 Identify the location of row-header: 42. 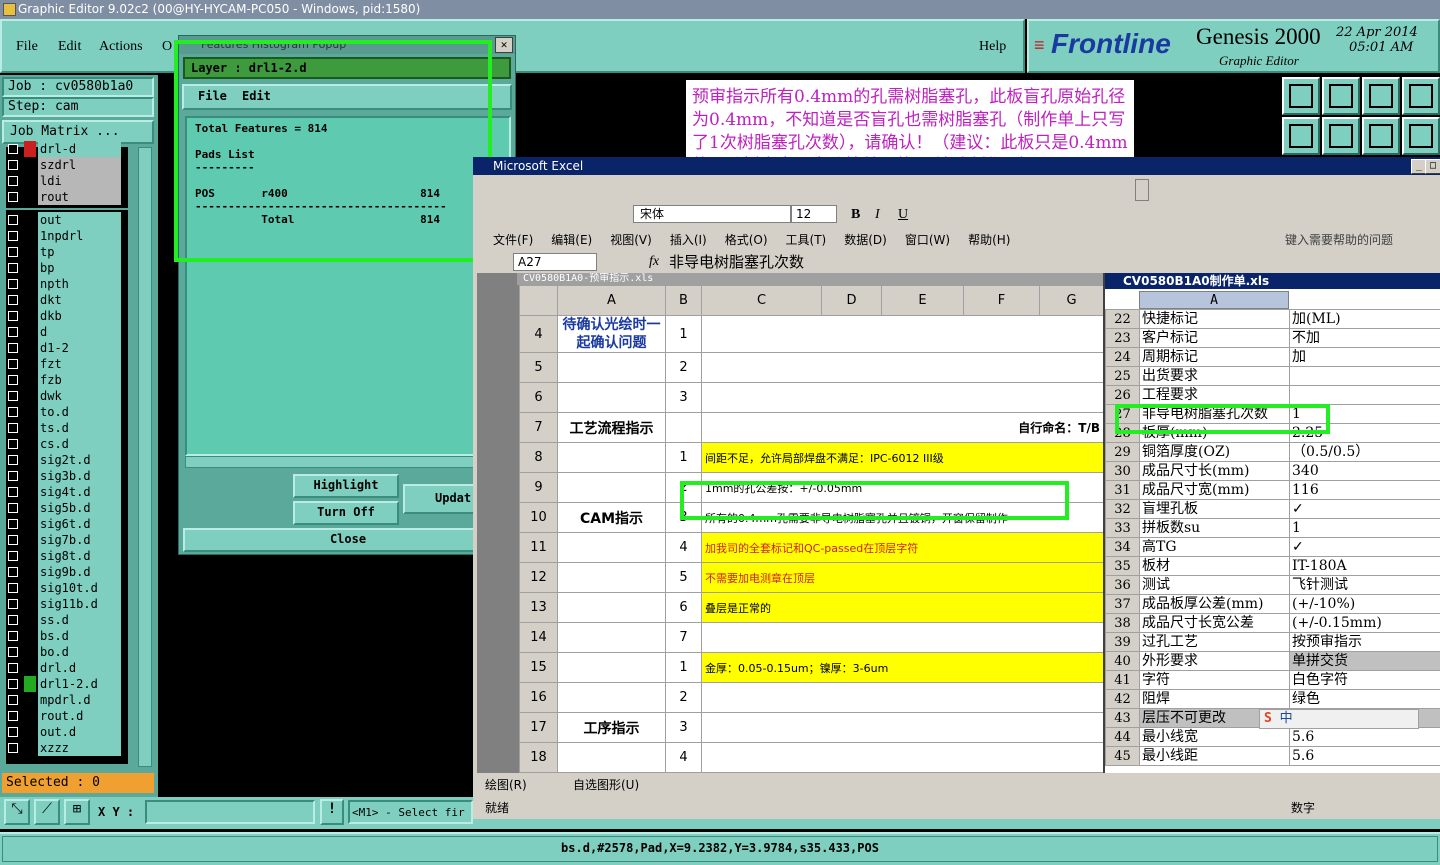
(1122, 699).